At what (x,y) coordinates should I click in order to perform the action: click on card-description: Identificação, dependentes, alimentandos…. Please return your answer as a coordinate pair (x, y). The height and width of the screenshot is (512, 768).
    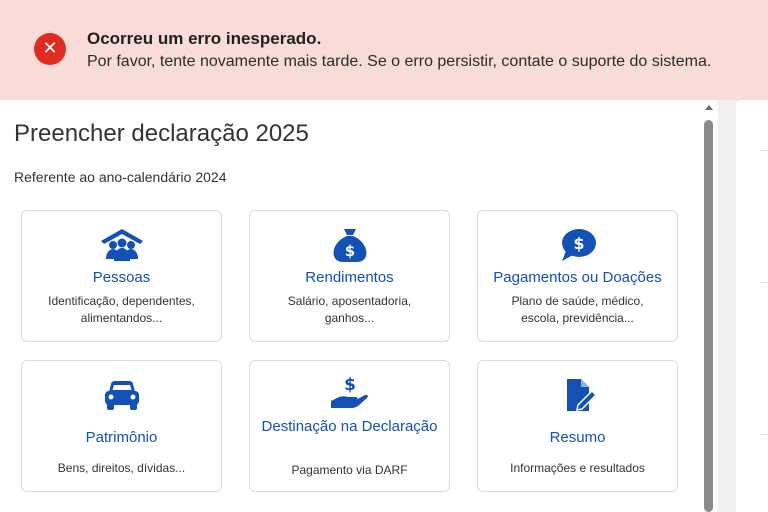
    Looking at the image, I should click on (121, 309).